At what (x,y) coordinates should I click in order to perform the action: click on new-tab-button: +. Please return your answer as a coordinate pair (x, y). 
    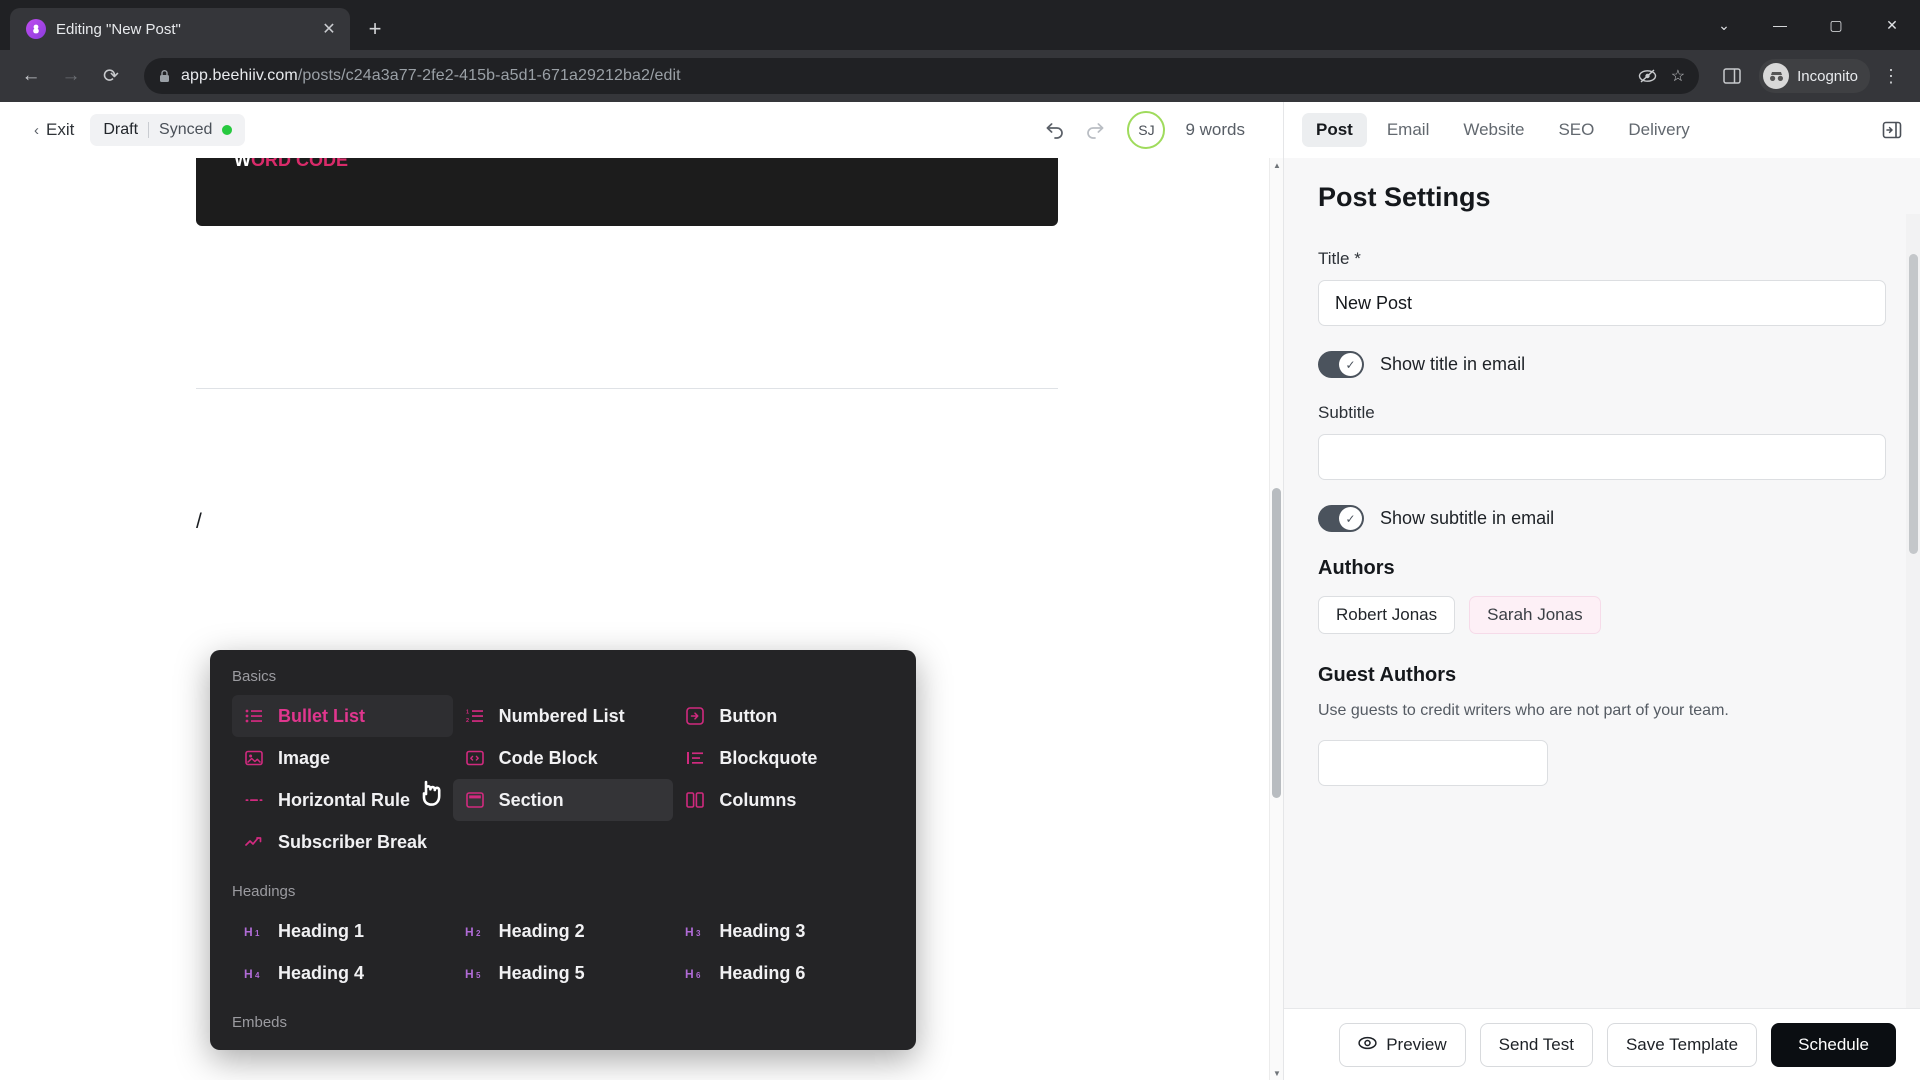
    Looking at the image, I should click on (375, 29).